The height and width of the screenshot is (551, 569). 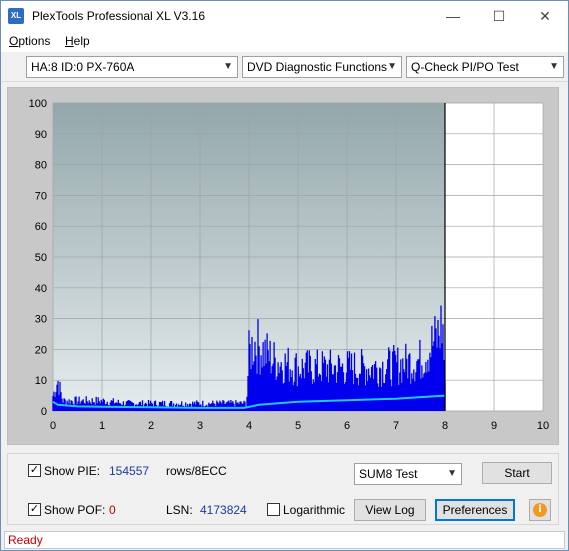 What do you see at coordinates (298, 426) in the screenshot?
I see `x-tick-label: 5` at bounding box center [298, 426].